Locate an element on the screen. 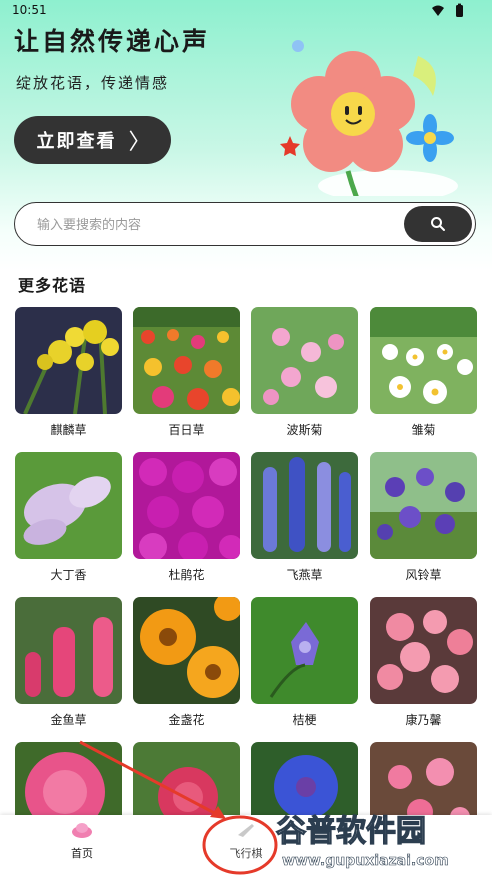  flower-card: 康乃馨 is located at coordinates (423, 662).